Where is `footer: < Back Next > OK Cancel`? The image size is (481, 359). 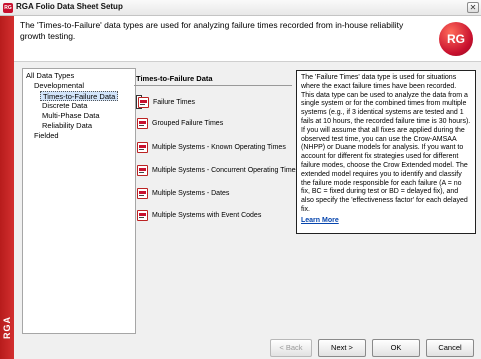
footer: < Back Next > OK Cancel is located at coordinates (247, 348).